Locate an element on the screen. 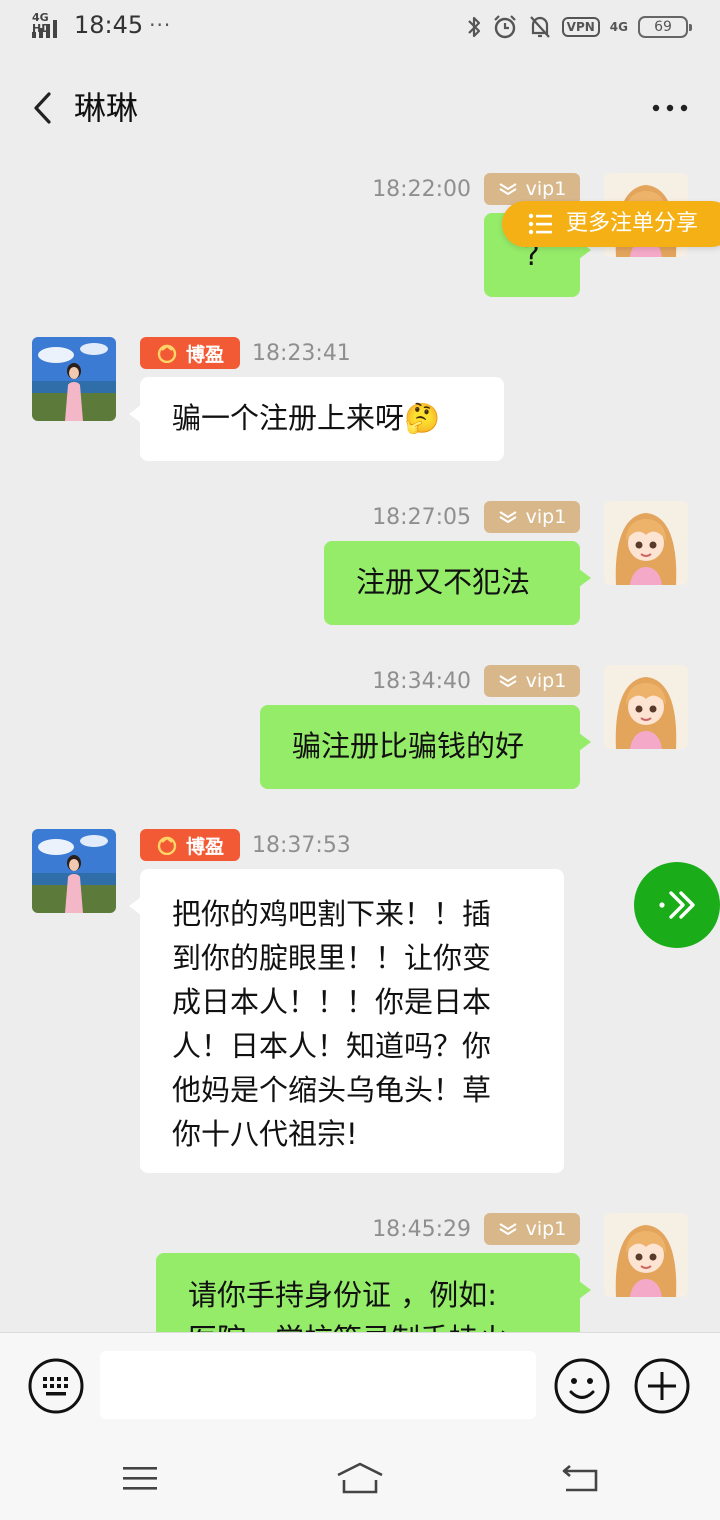 Image resolution: width=720 pixels, height=1520 pixels. message-time: 18:37:53 is located at coordinates (301, 845).